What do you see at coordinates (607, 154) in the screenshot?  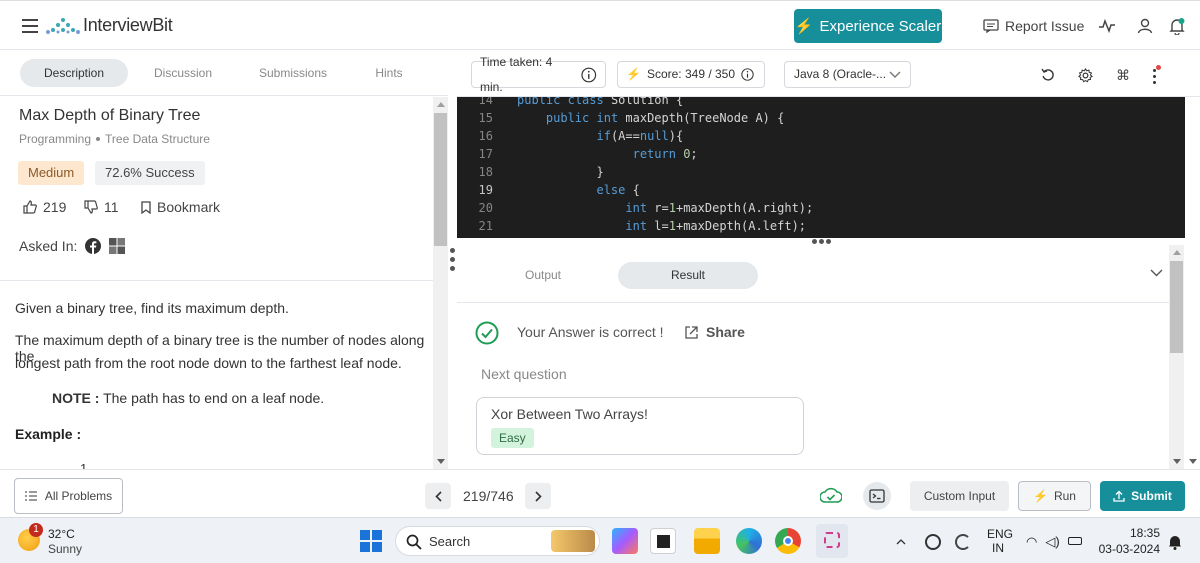 I see `code-line: return 0;` at bounding box center [607, 154].